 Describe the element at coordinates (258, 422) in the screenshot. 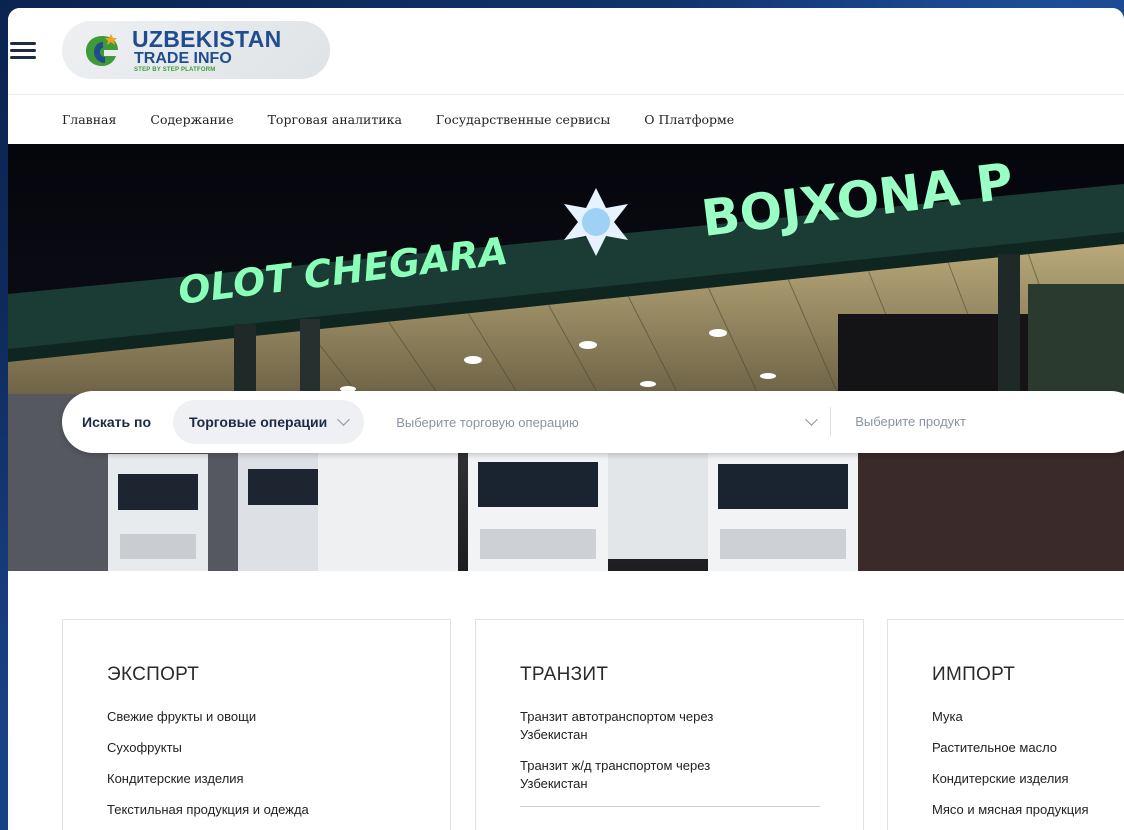

I see `operation-type-value: Торговые операции` at that location.